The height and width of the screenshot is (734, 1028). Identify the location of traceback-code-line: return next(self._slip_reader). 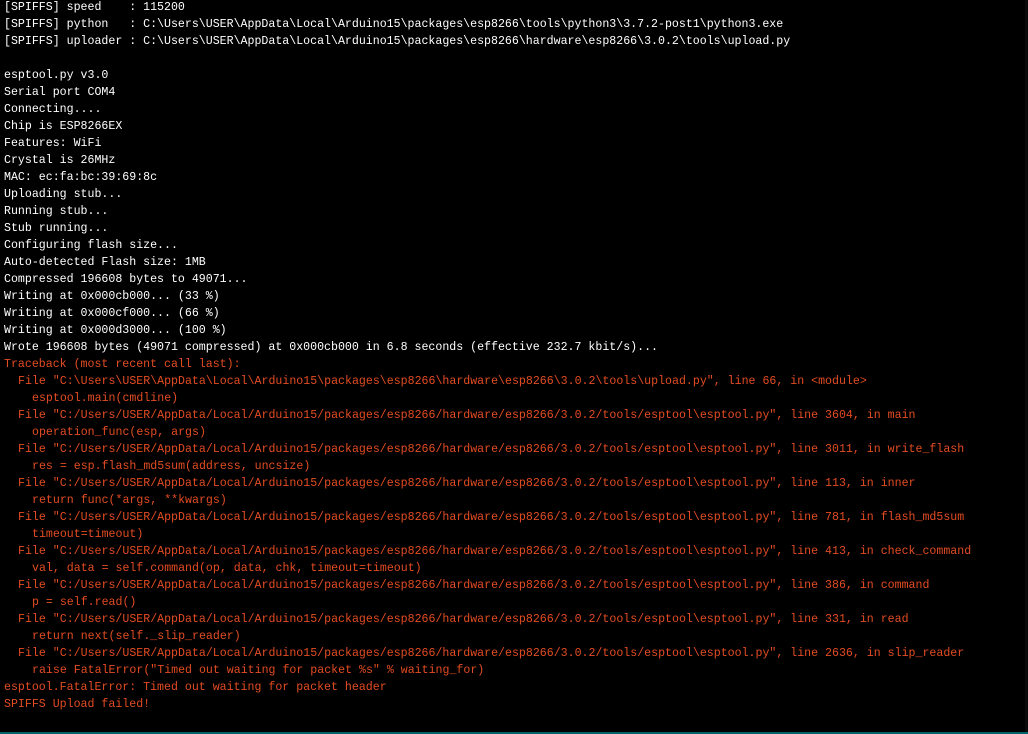
(136, 636).